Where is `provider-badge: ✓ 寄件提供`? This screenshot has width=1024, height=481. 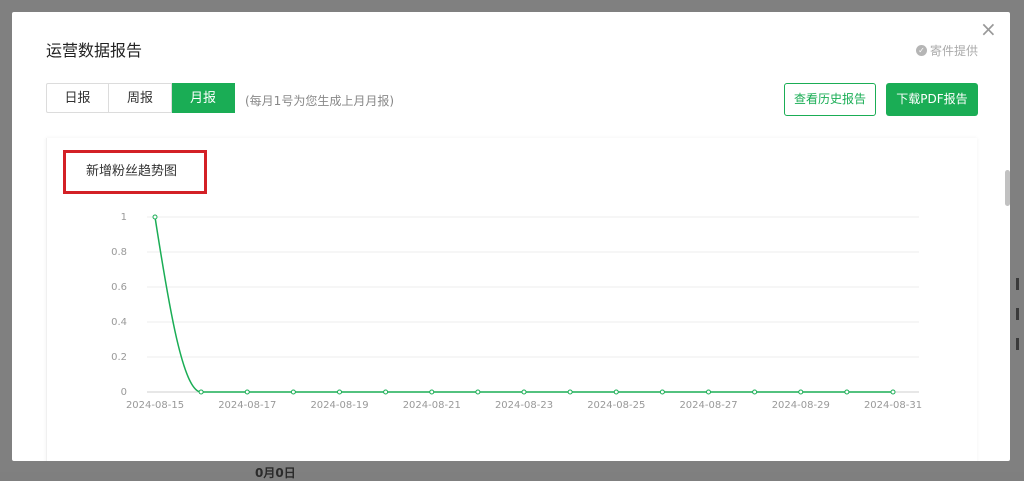 provider-badge: ✓ 寄件提供 is located at coordinates (946, 50).